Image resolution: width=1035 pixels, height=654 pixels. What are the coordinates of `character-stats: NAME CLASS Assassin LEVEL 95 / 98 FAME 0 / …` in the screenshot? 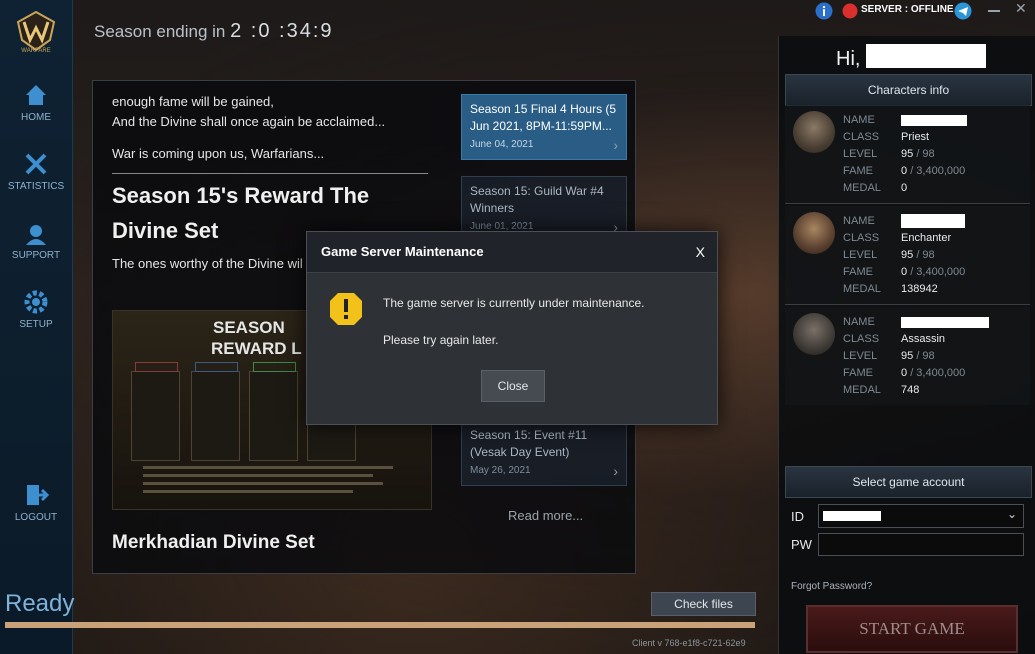 It's located at (916, 356).